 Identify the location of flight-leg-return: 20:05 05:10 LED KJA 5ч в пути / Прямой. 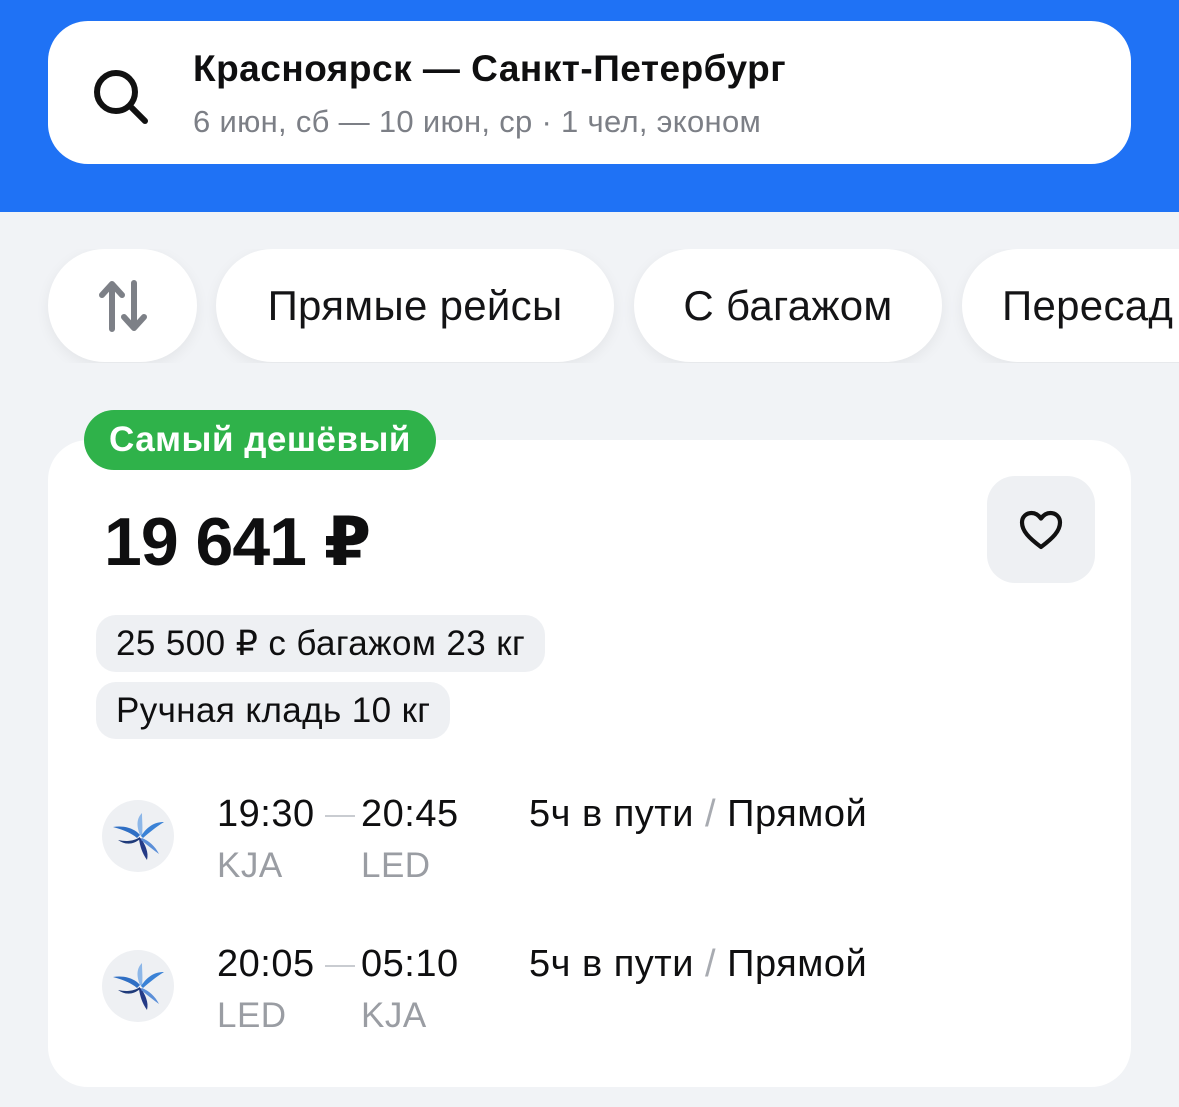
(589, 990).